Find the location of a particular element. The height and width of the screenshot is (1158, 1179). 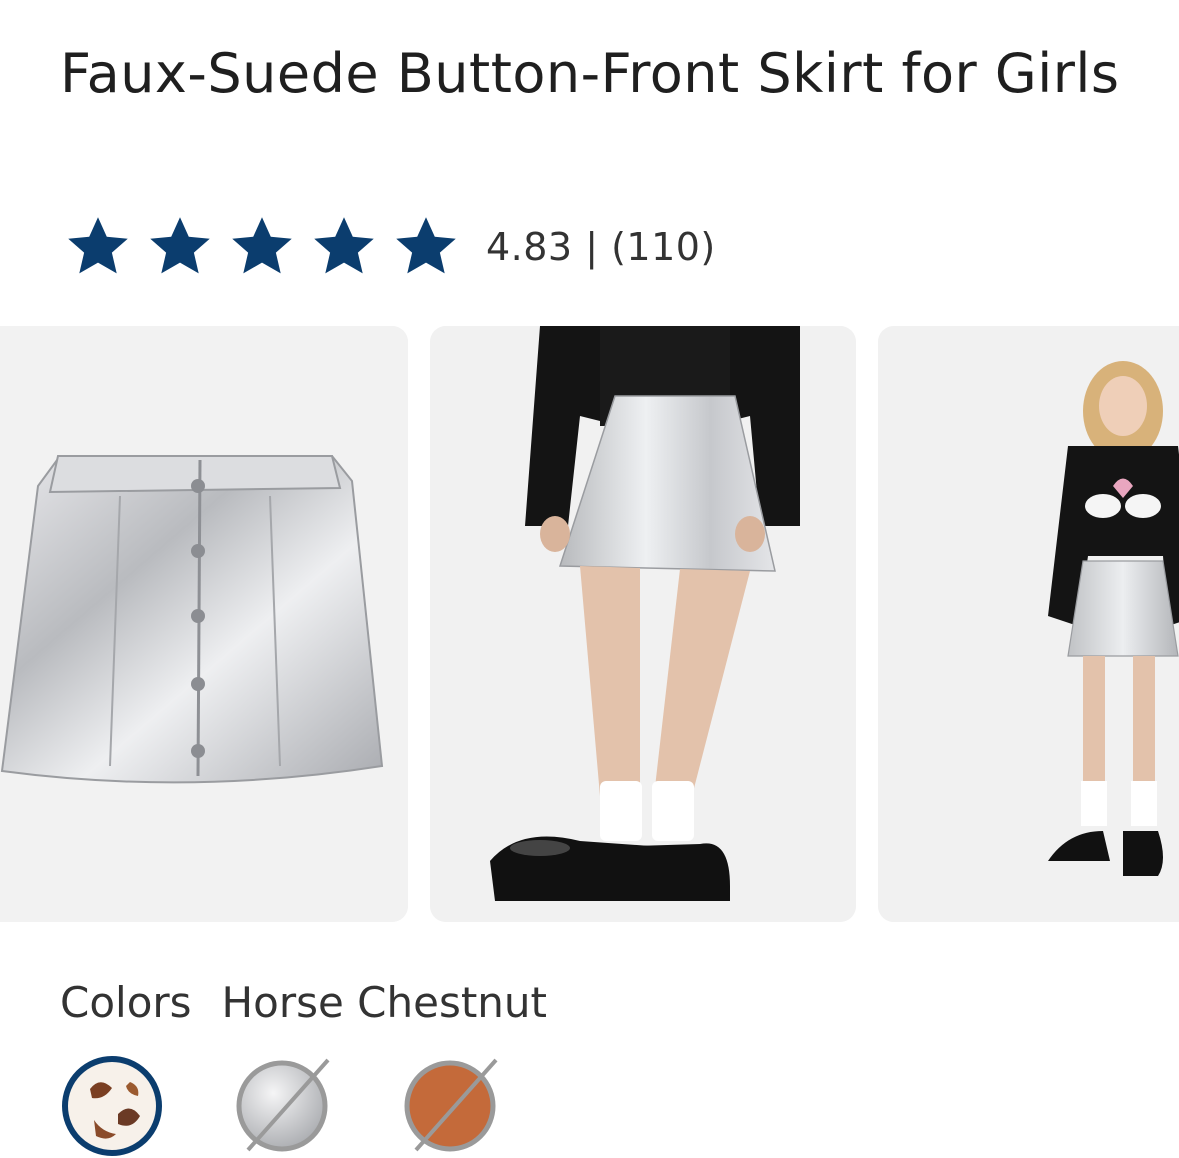

rating-summary: 4.83 | (110) is located at coordinates (388, 247).